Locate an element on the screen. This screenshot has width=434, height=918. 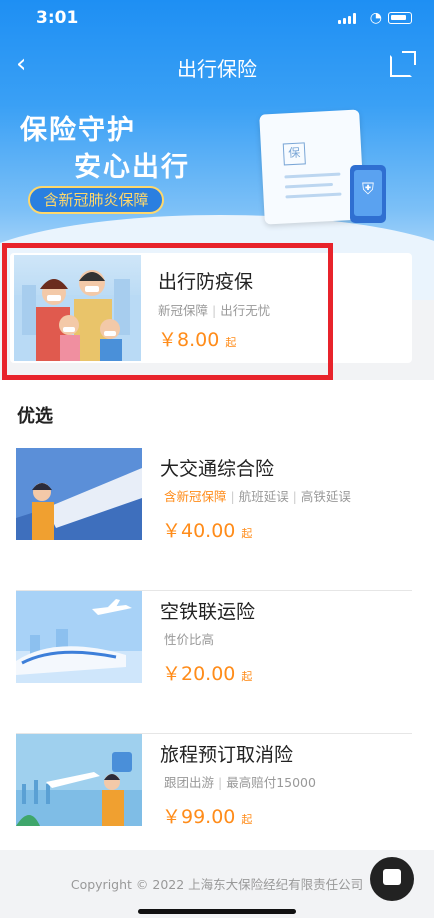
product-tag: 航班延误 is located at coordinates (263, 496).